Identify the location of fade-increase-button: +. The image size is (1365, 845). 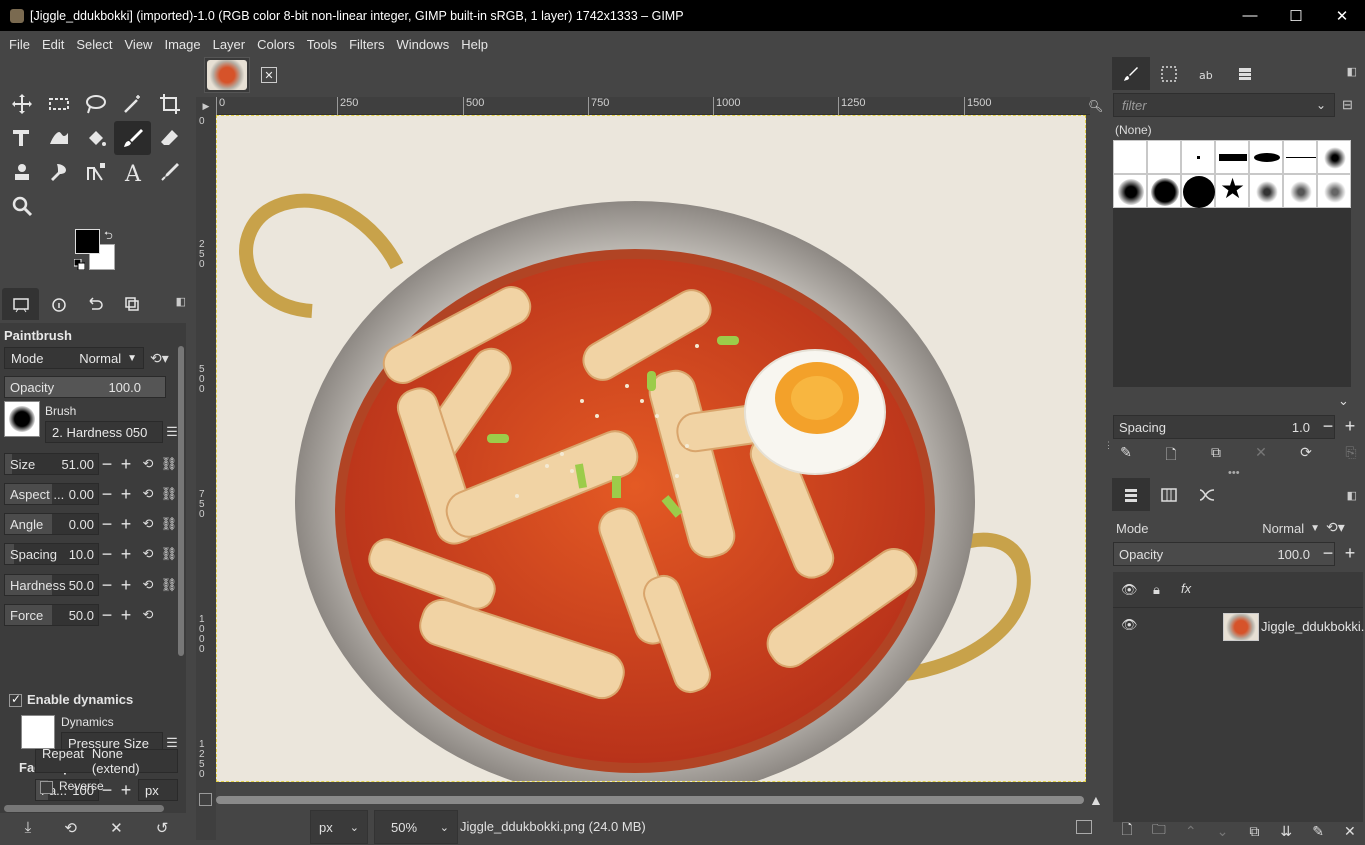
(126, 790).